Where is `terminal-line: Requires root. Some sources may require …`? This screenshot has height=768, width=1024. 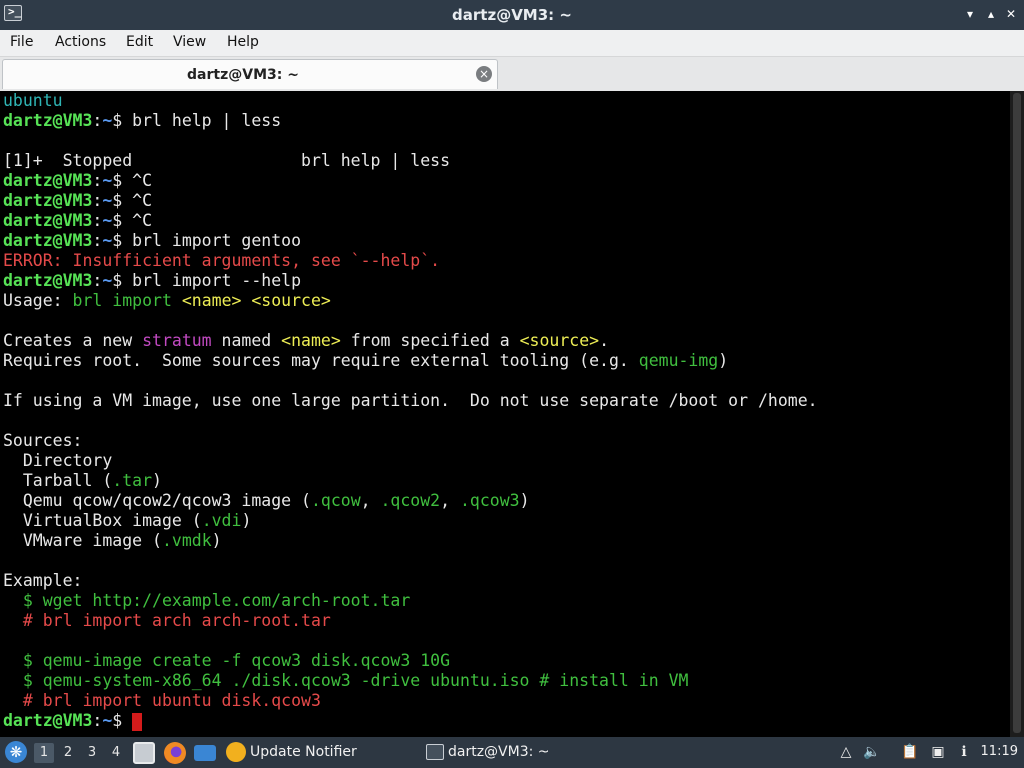
terminal-line: Requires root. Some sources may require … is located at coordinates (365, 361).